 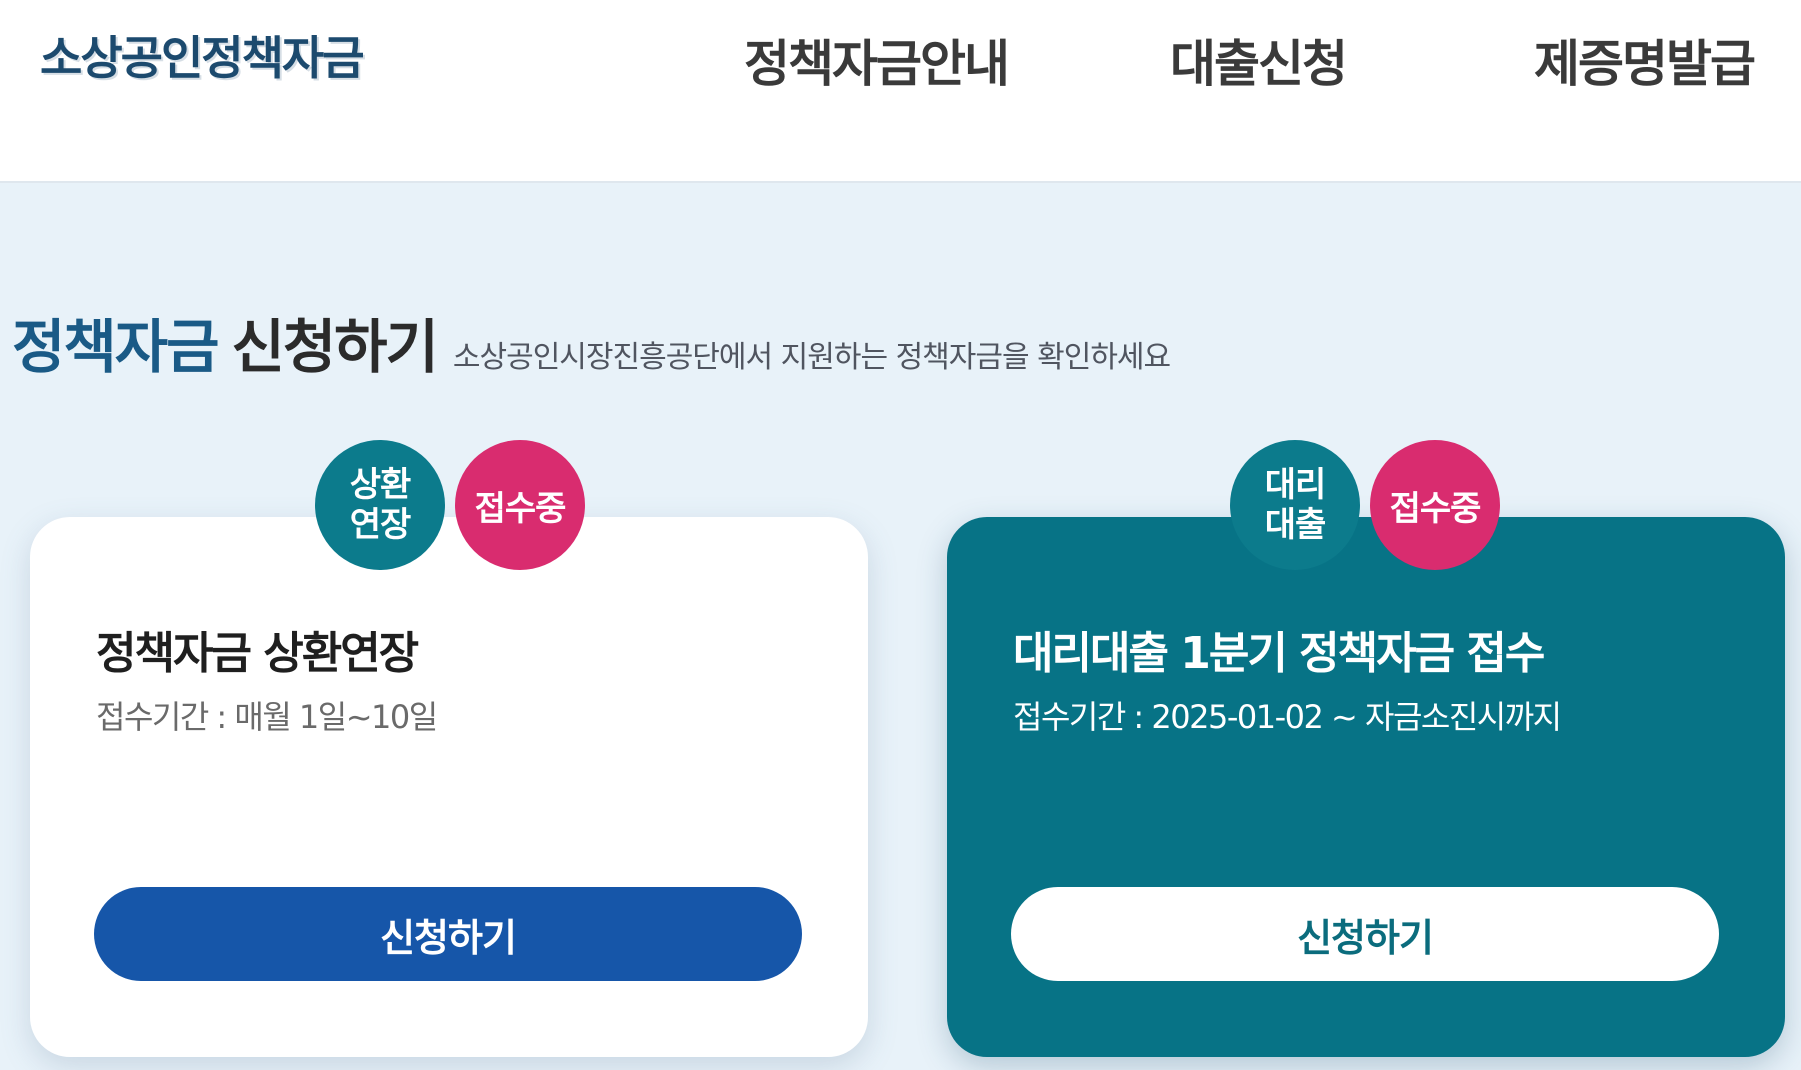 What do you see at coordinates (334, 347) in the screenshot?
I see `section-title-rest: 신청하기` at bounding box center [334, 347].